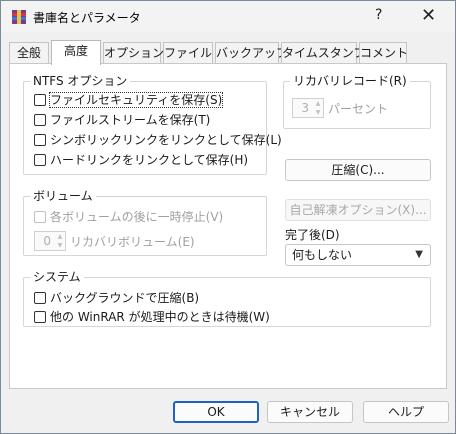 The image size is (456, 434). What do you see at coordinates (383, 53) in the screenshot?
I see `tab-comment: コメント` at bounding box center [383, 53].